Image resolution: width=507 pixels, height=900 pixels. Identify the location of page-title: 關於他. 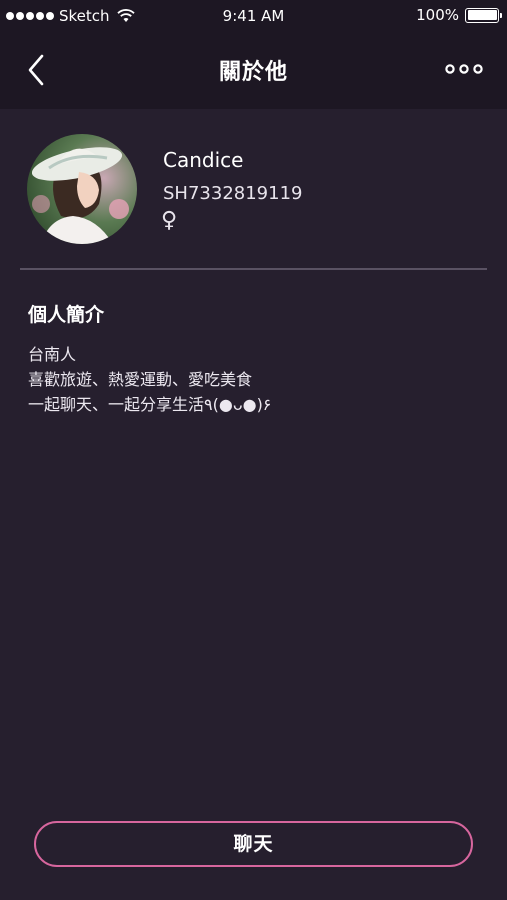
(253, 72).